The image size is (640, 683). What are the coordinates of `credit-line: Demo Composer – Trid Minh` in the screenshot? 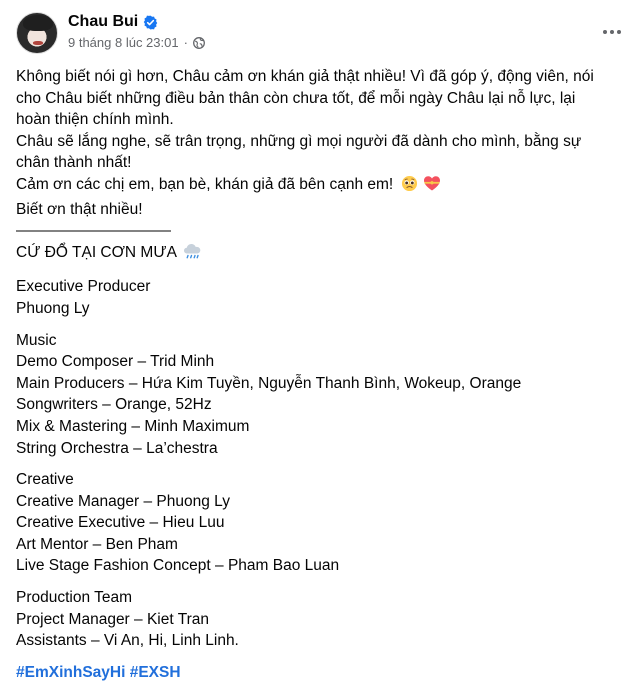 It's located at (115, 362).